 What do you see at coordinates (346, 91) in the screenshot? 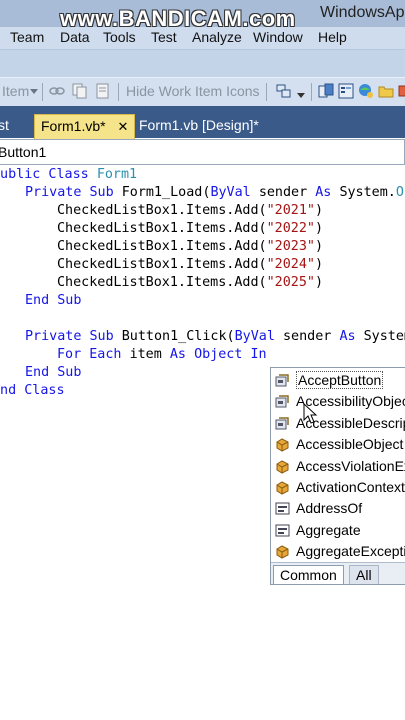
I see `properties-icon` at bounding box center [346, 91].